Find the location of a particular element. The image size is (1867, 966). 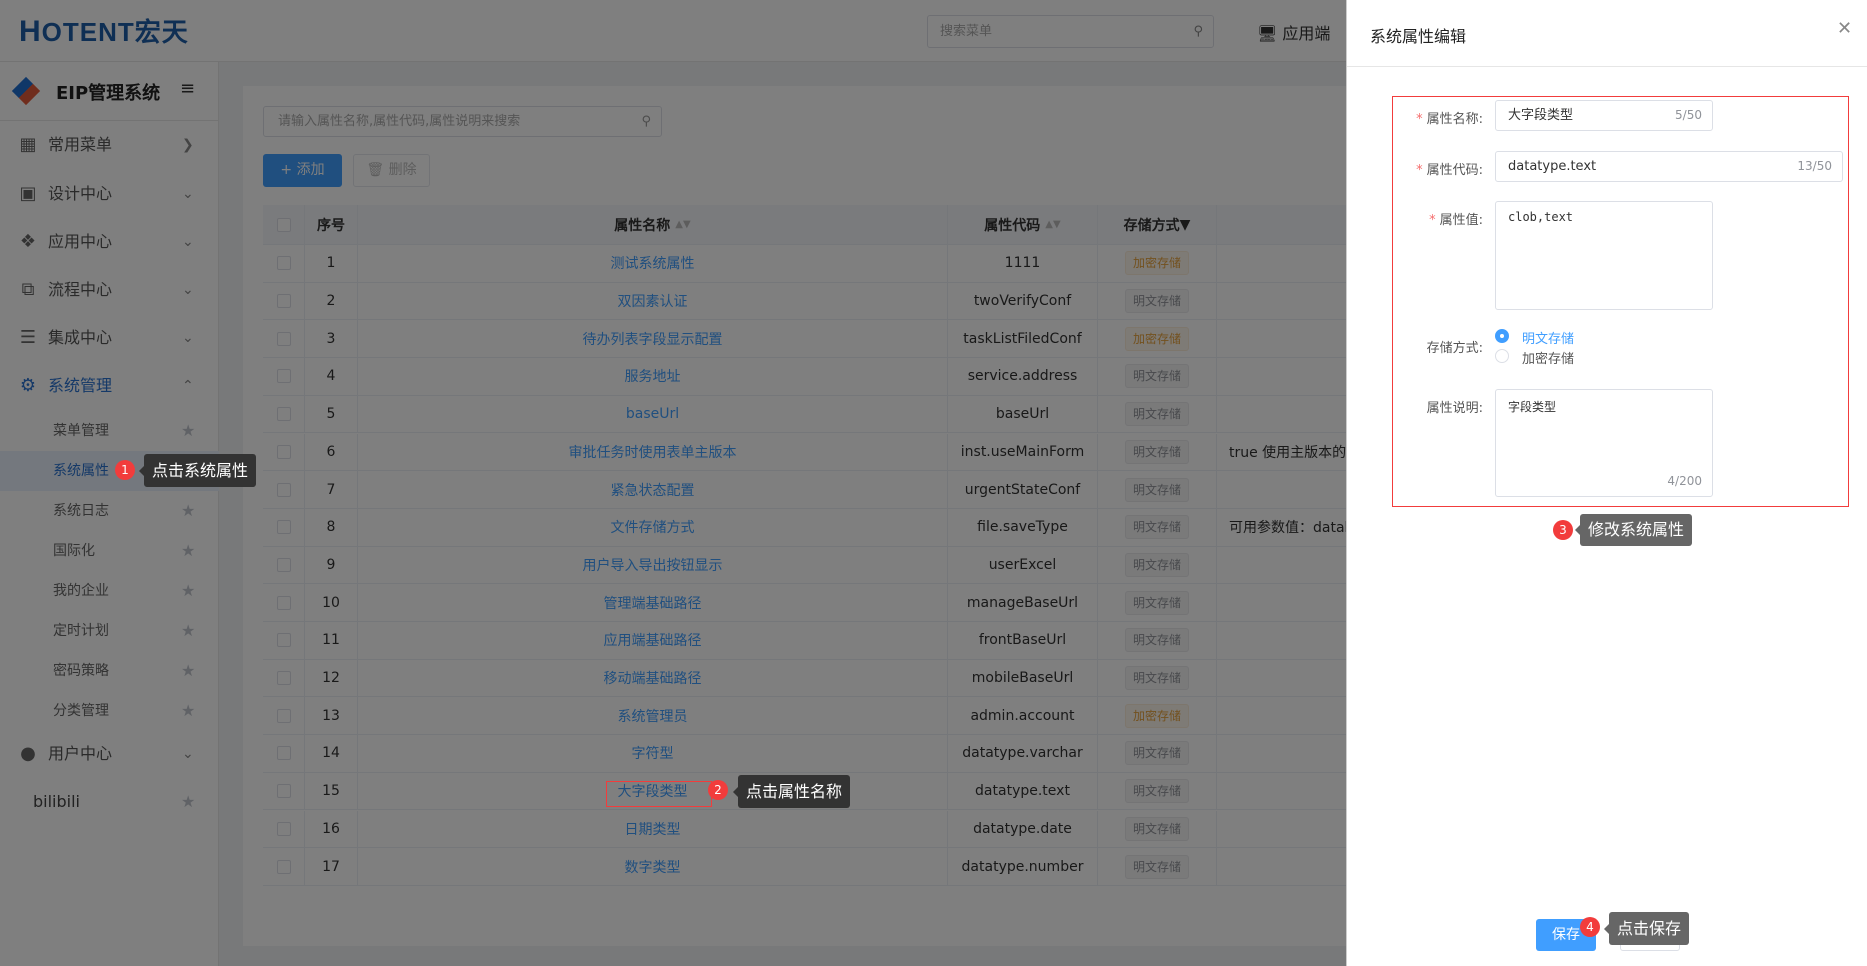

drawer-title: 系统属性编辑 is located at coordinates (1418, 36).